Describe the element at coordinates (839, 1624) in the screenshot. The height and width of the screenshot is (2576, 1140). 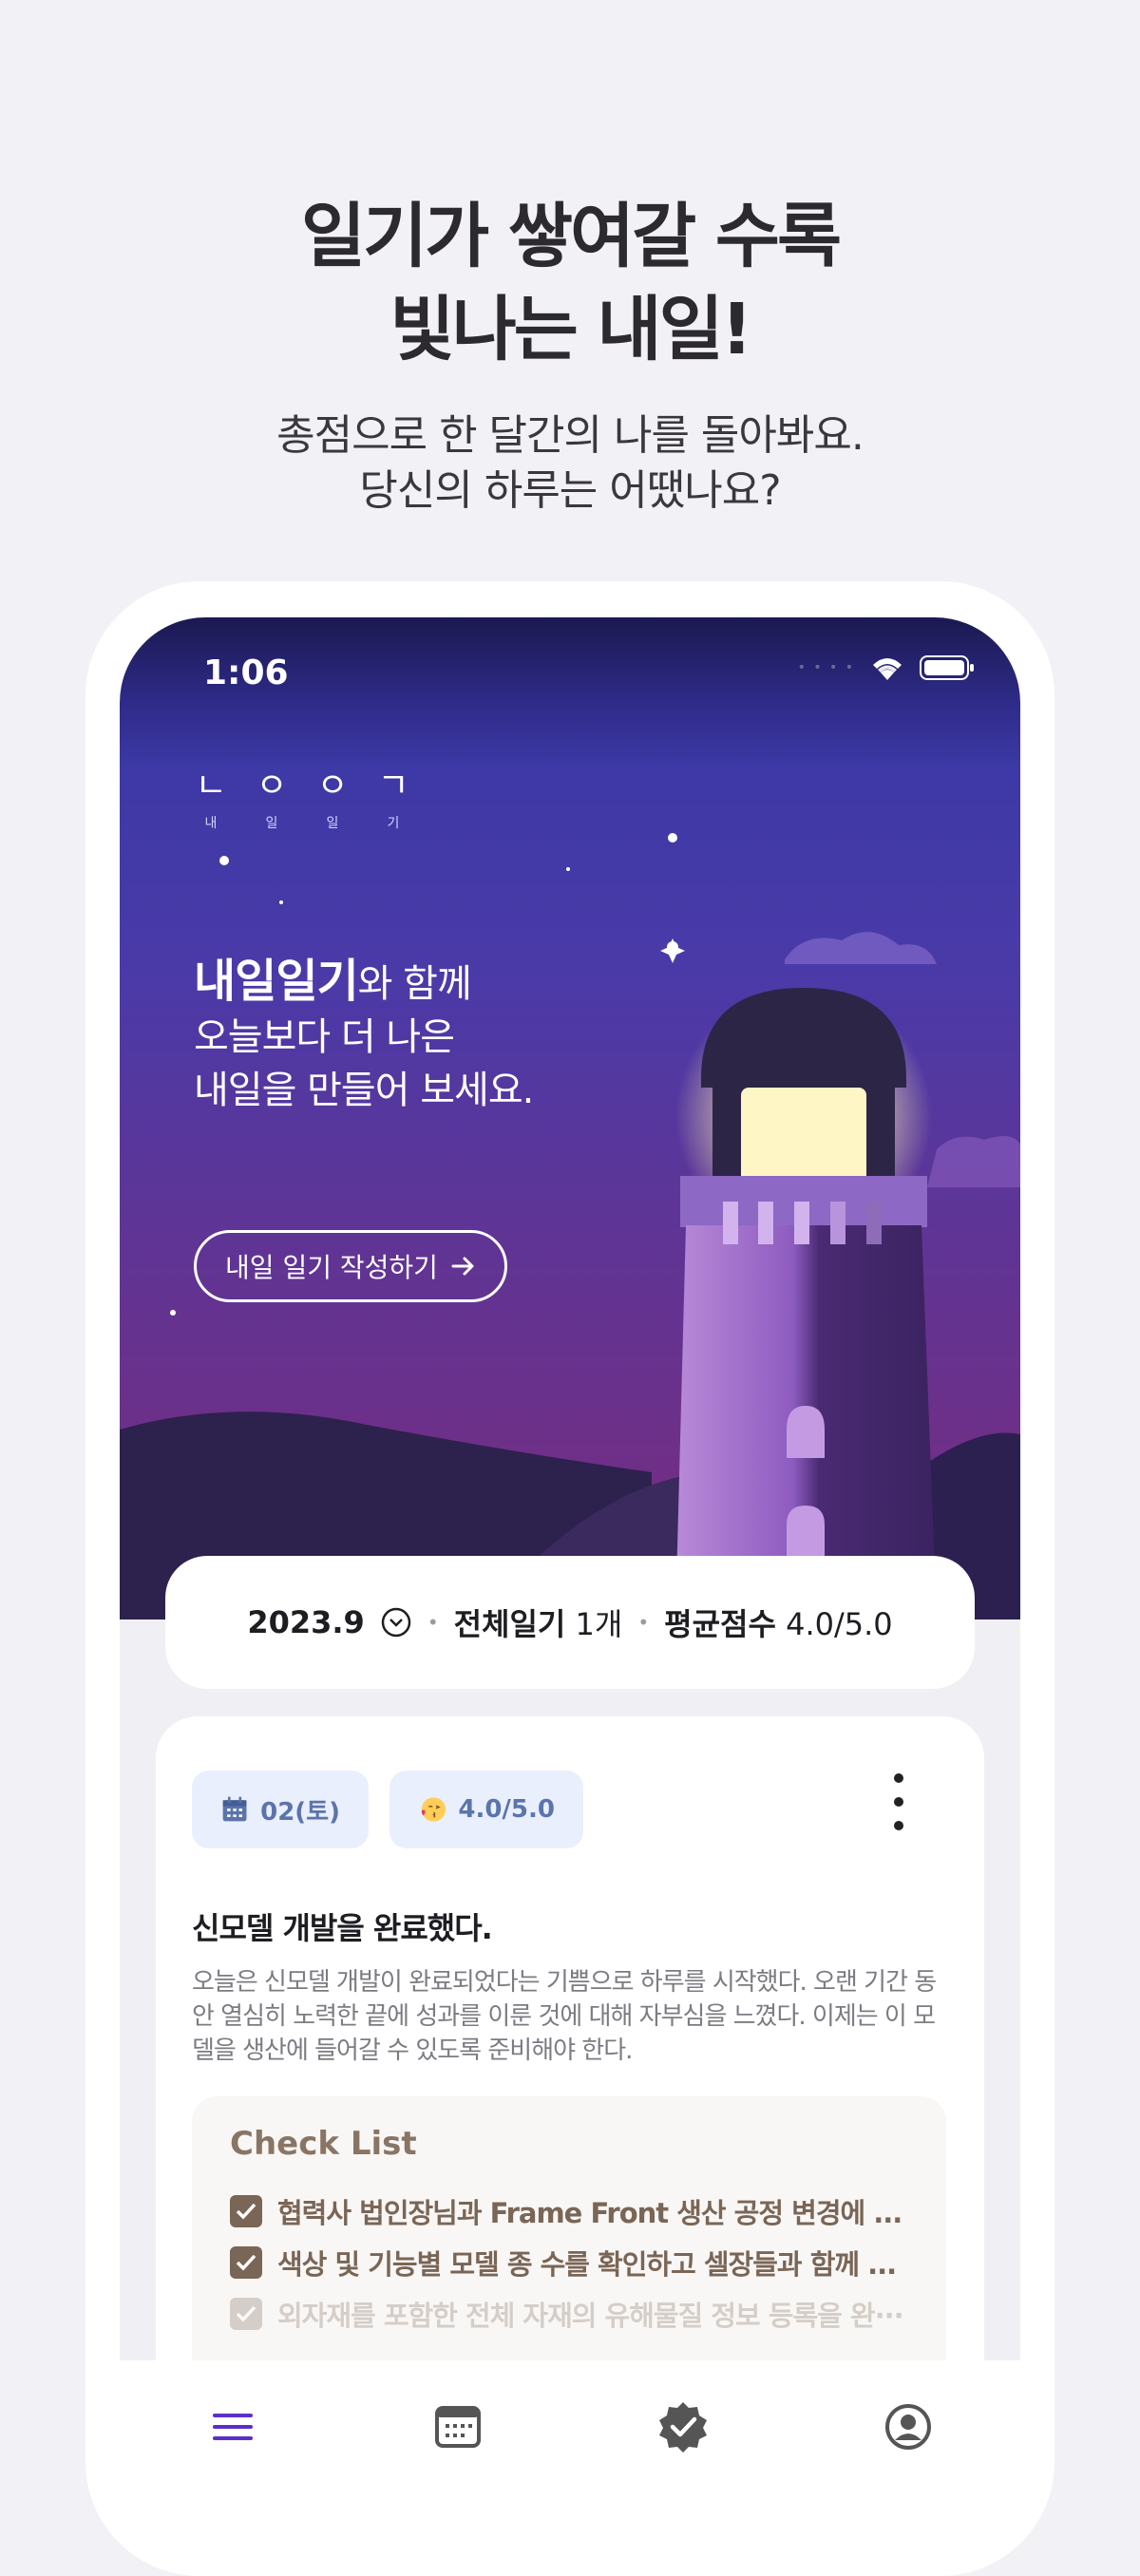
I see `average-score-value: 4.0/5.0` at that location.